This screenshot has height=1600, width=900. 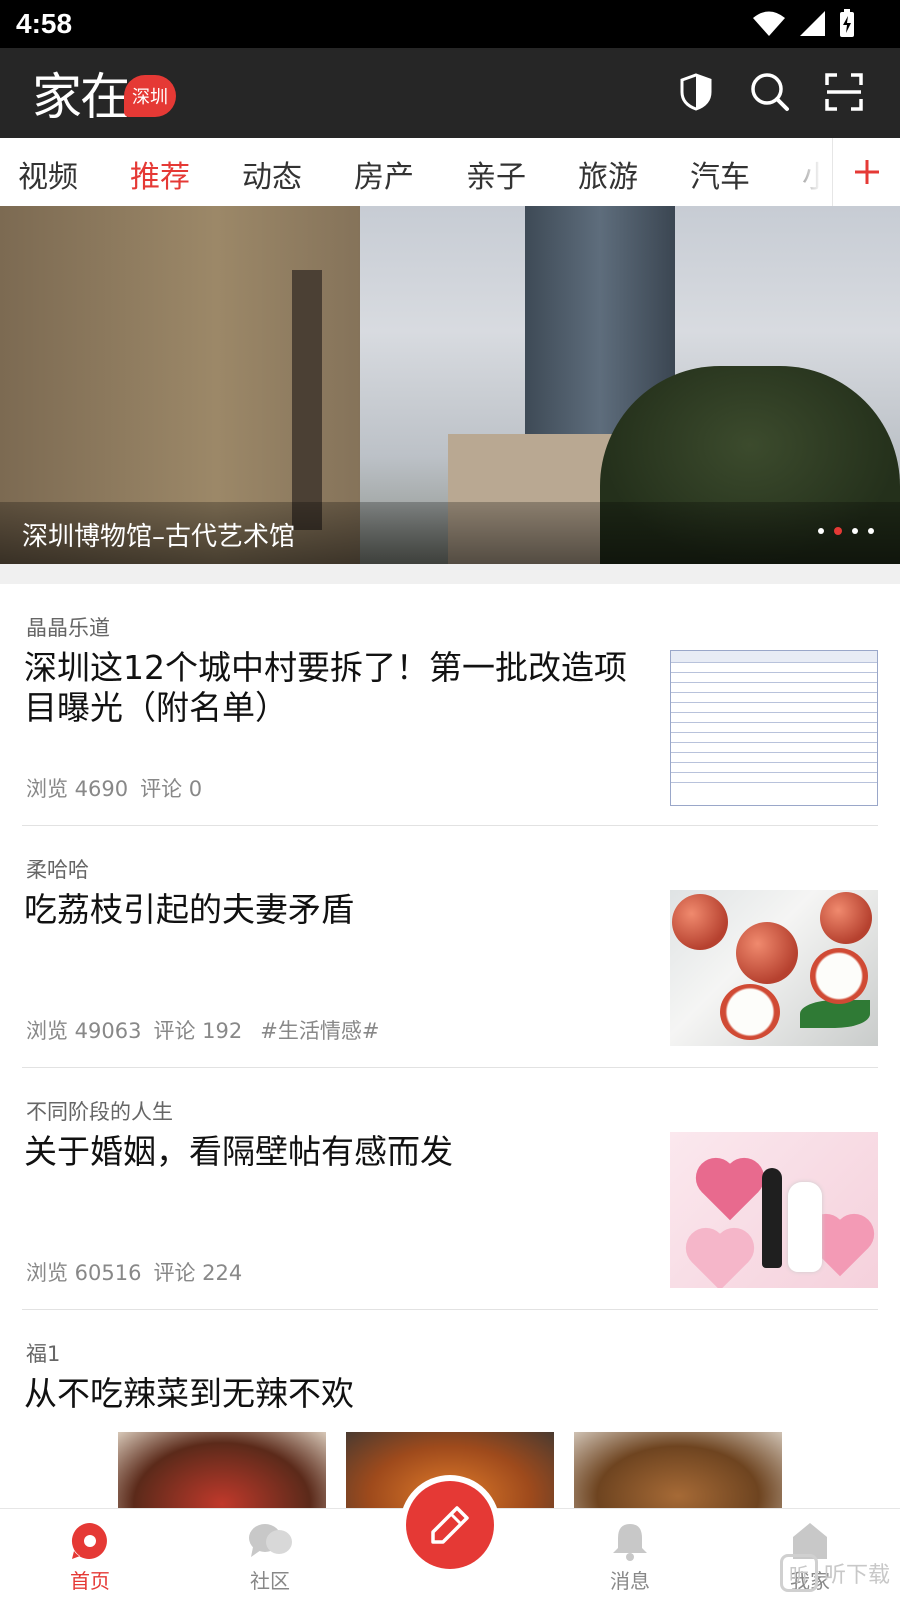 What do you see at coordinates (450, 574) in the screenshot?
I see `section-divider` at bounding box center [450, 574].